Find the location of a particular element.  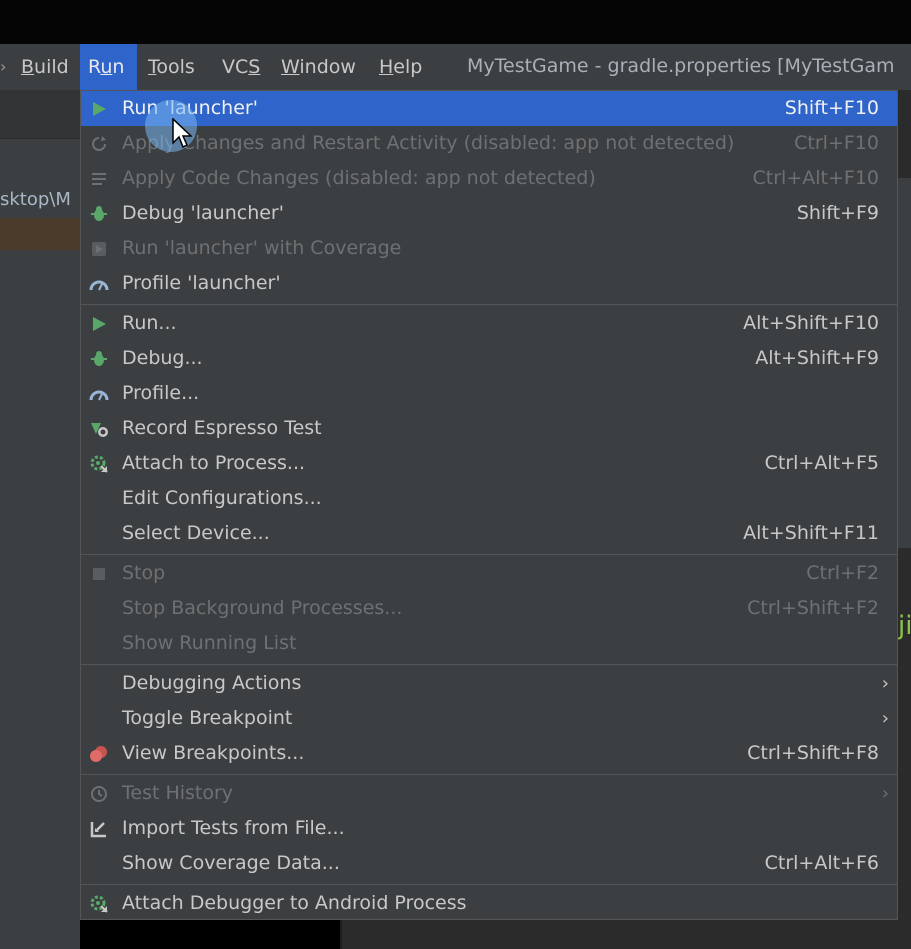

menu-item-run-with-coverage: Run 'launcher' with Coverage is located at coordinates (489, 248).